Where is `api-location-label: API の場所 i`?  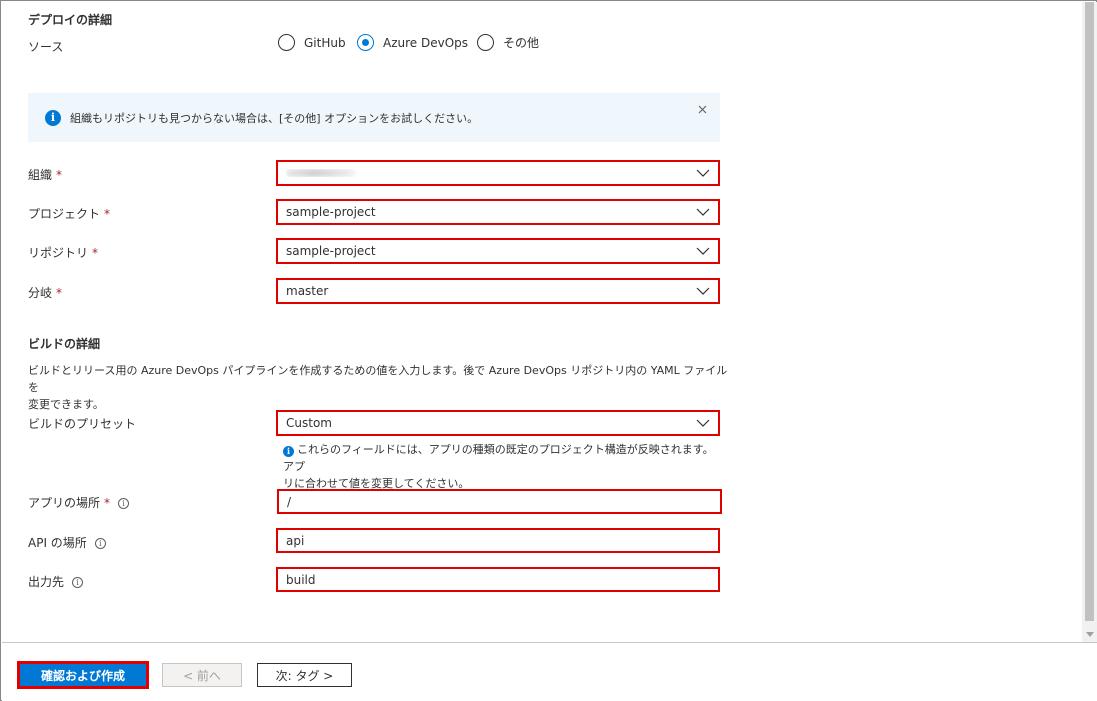
api-location-label: API の場所 i is located at coordinates (67, 542).